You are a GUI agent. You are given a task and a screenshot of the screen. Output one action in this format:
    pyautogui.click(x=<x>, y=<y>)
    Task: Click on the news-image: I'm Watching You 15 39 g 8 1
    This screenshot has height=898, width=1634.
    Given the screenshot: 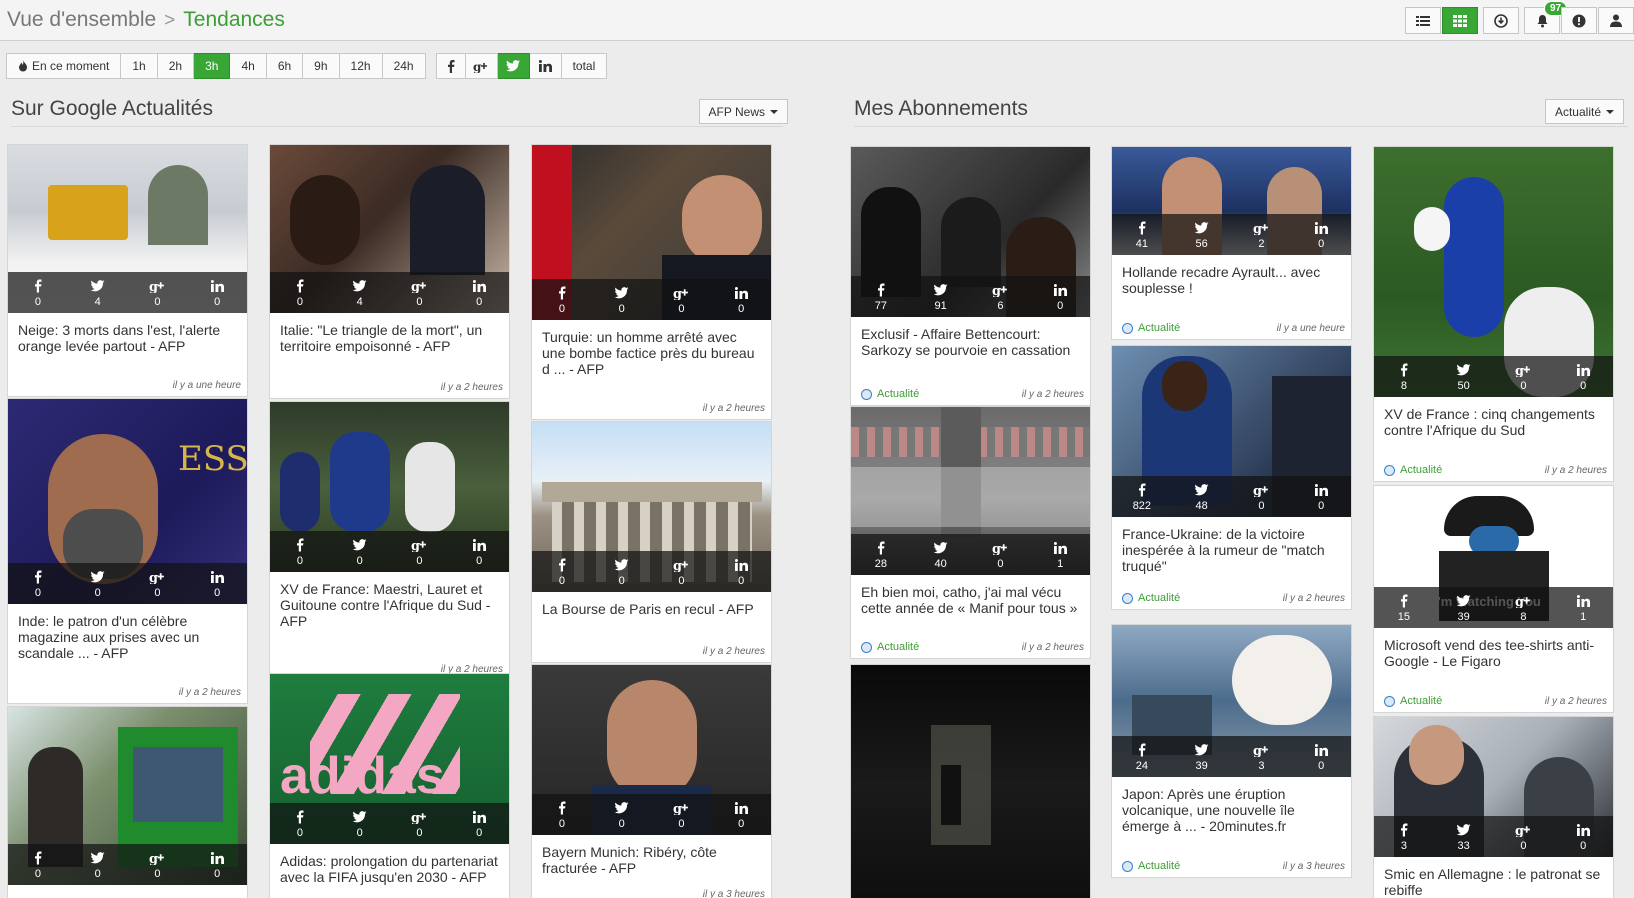 What is the action you would take?
    pyautogui.click(x=1493, y=557)
    